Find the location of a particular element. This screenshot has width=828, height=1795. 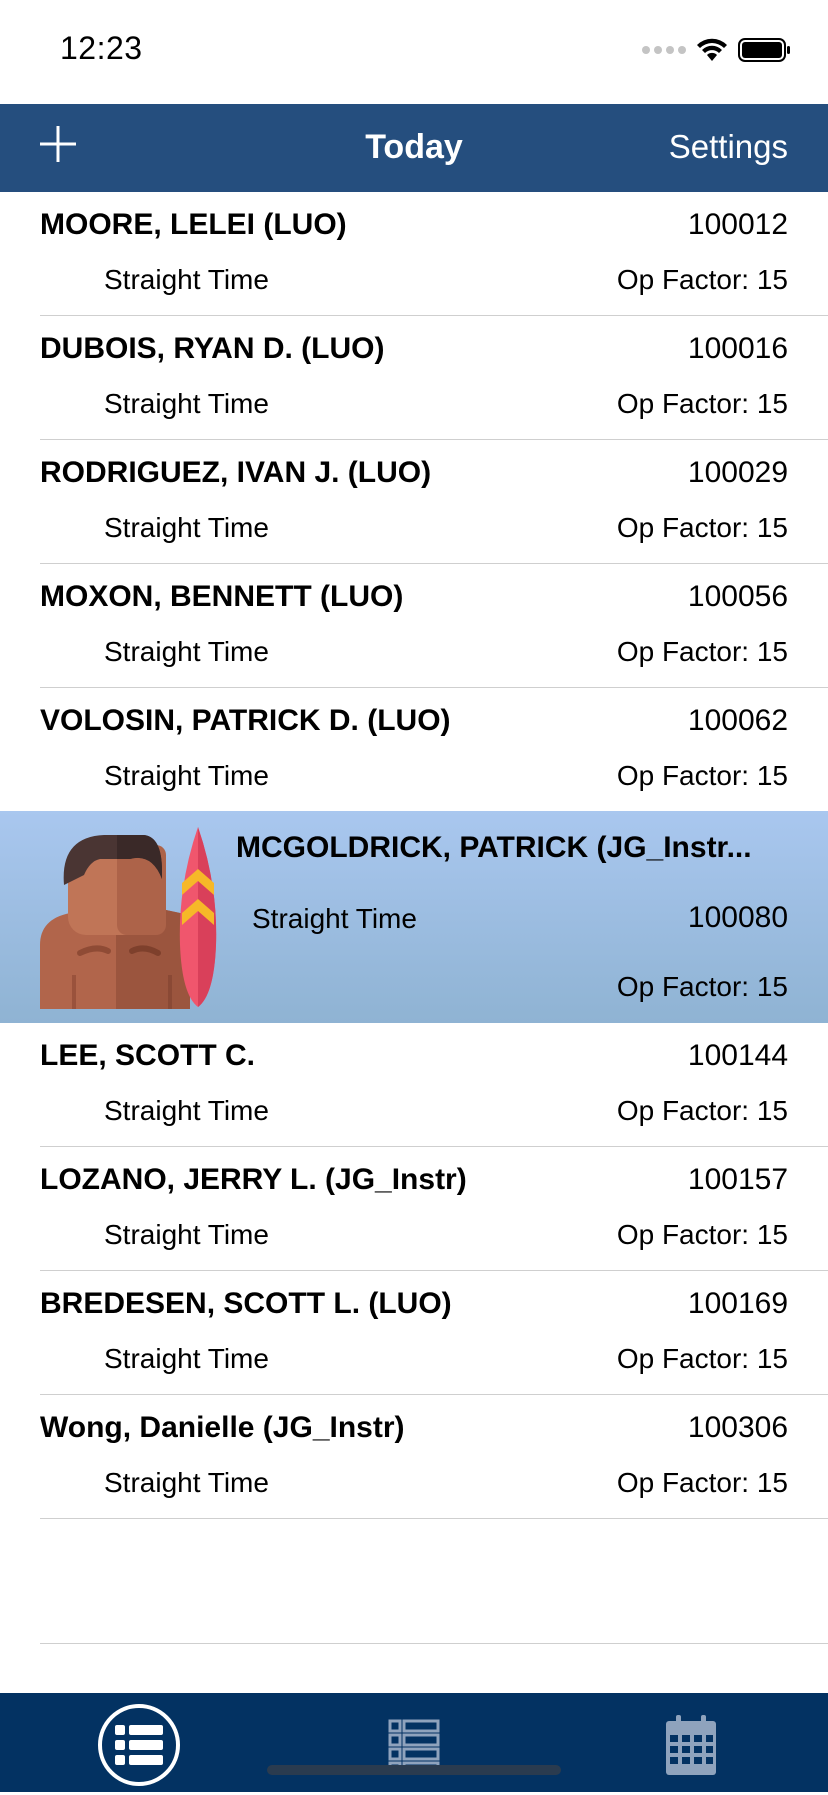

status-time: 12:23 is located at coordinates (101, 48).